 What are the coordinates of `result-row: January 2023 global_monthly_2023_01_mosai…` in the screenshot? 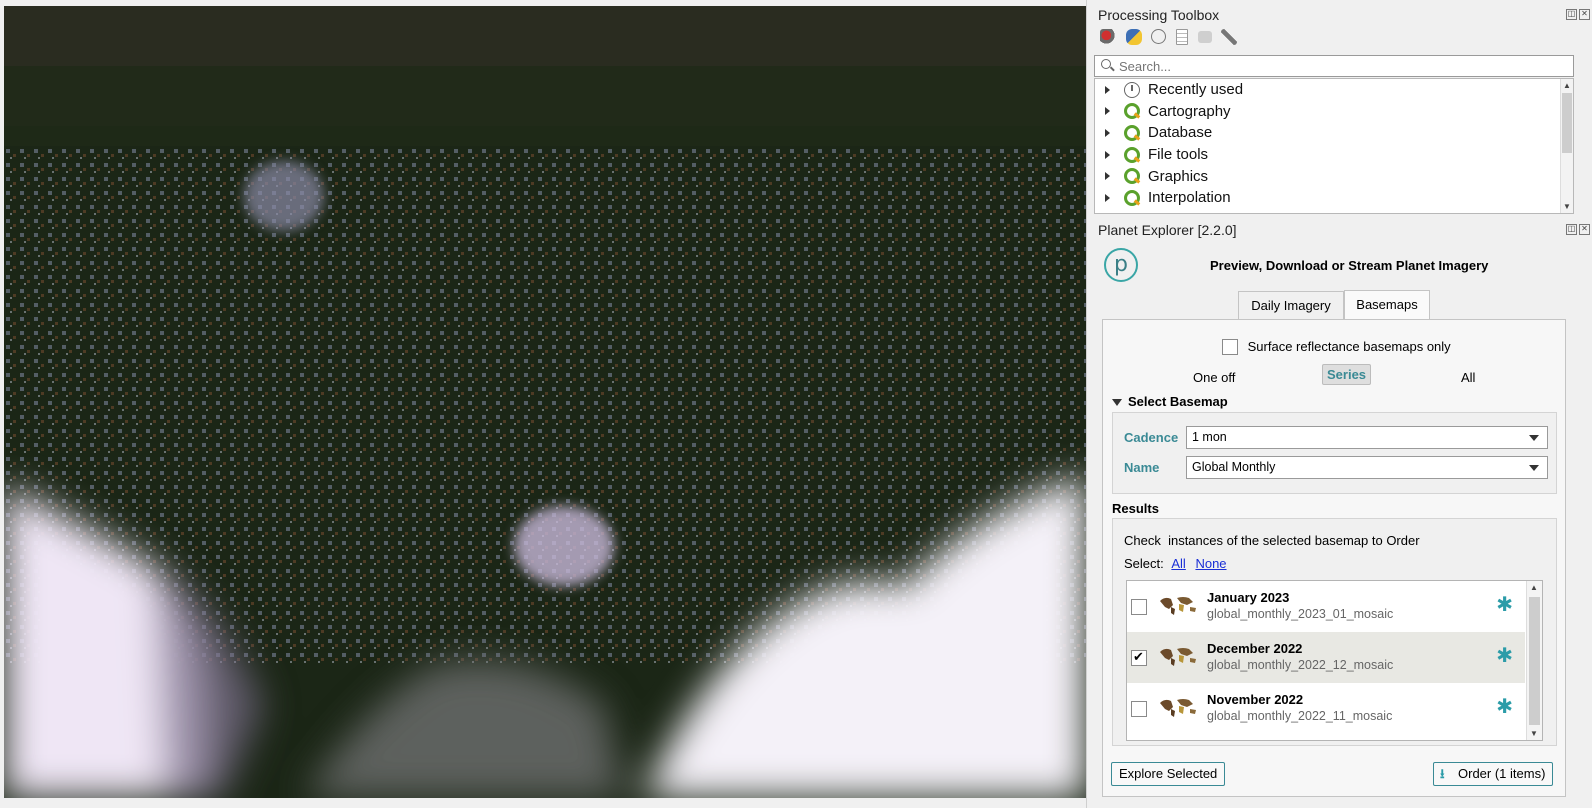 It's located at (1326, 606).